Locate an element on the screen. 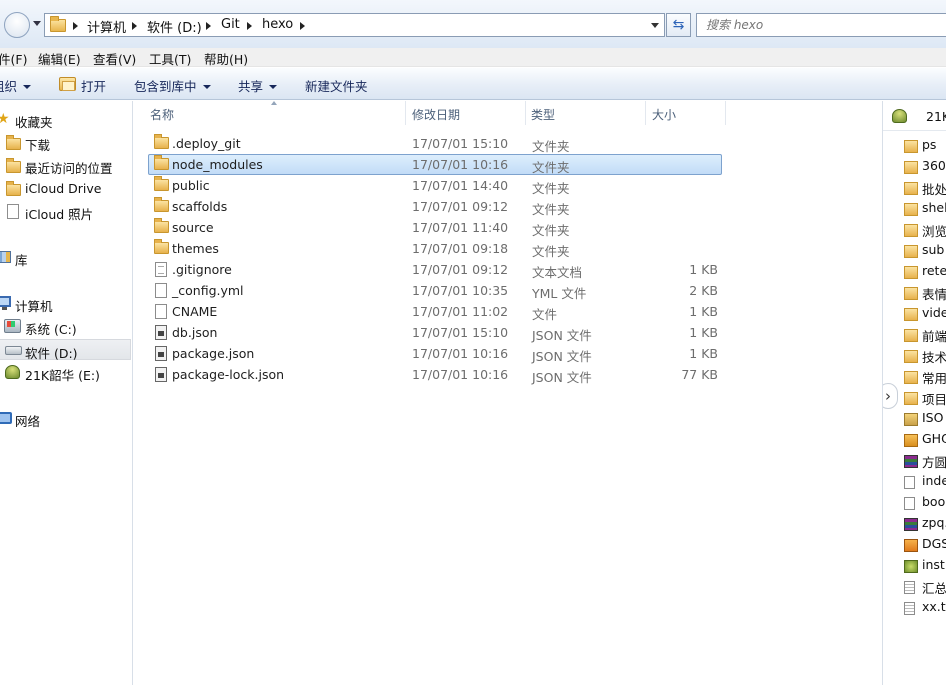 The image size is (946, 685). nav-item-label: iCloud Drive is located at coordinates (63, 188).